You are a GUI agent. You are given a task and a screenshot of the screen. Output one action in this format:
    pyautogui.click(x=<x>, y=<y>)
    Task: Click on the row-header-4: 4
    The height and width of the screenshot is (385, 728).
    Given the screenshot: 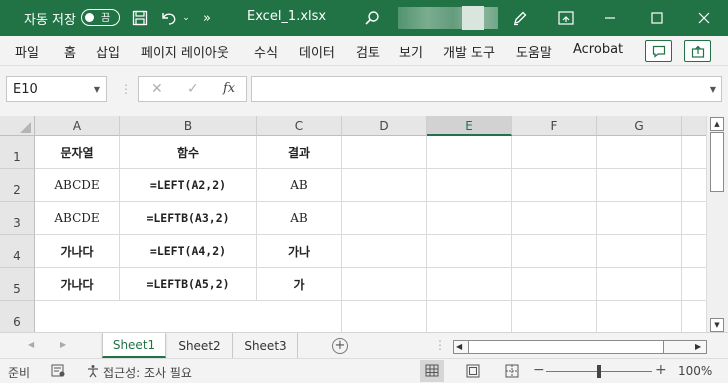 What is the action you would take?
    pyautogui.click(x=17, y=251)
    